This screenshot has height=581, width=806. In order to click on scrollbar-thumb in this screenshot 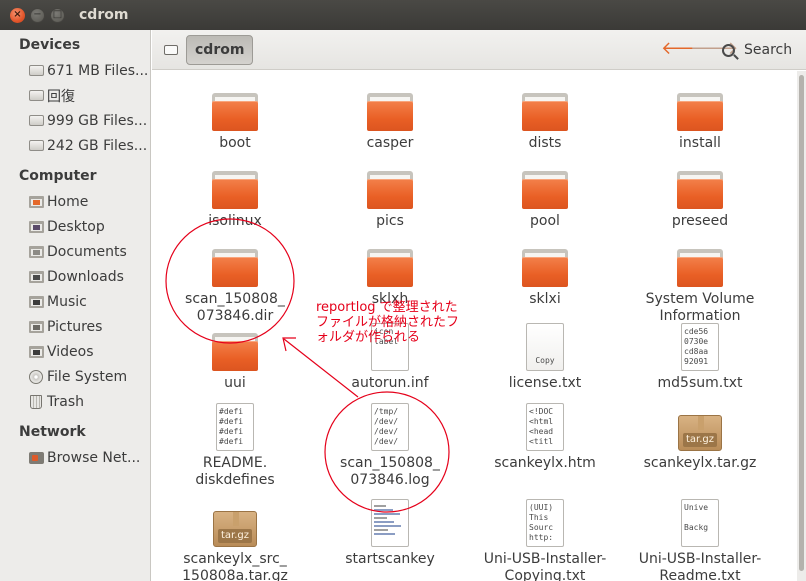, I will do `click(801, 323)`.